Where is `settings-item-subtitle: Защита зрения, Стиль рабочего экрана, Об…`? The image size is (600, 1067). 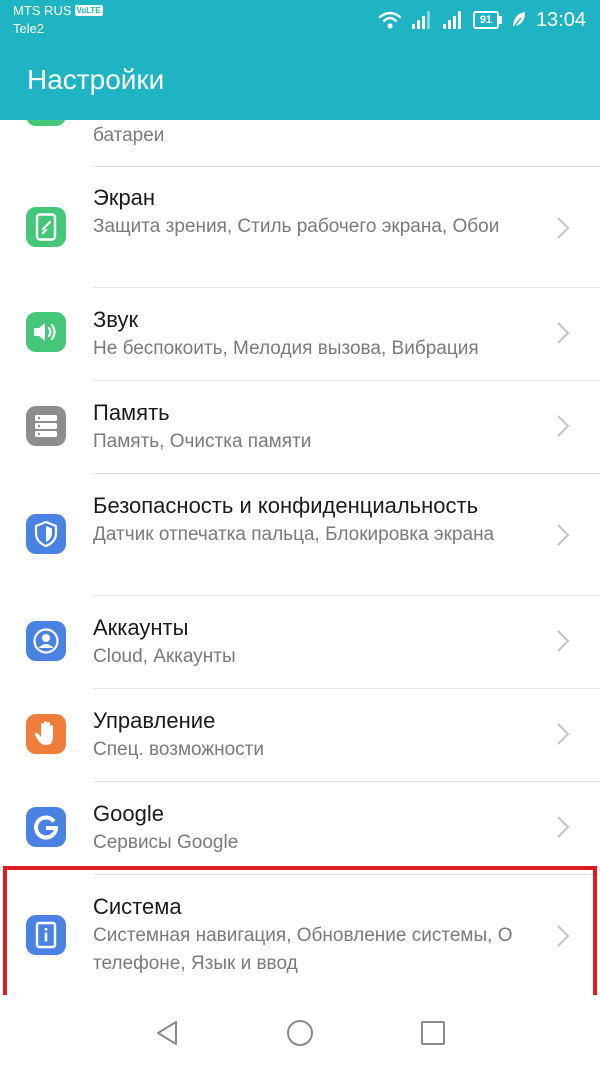 settings-item-subtitle: Защита зрения, Стиль рабочего экрана, Об… is located at coordinates (296, 226).